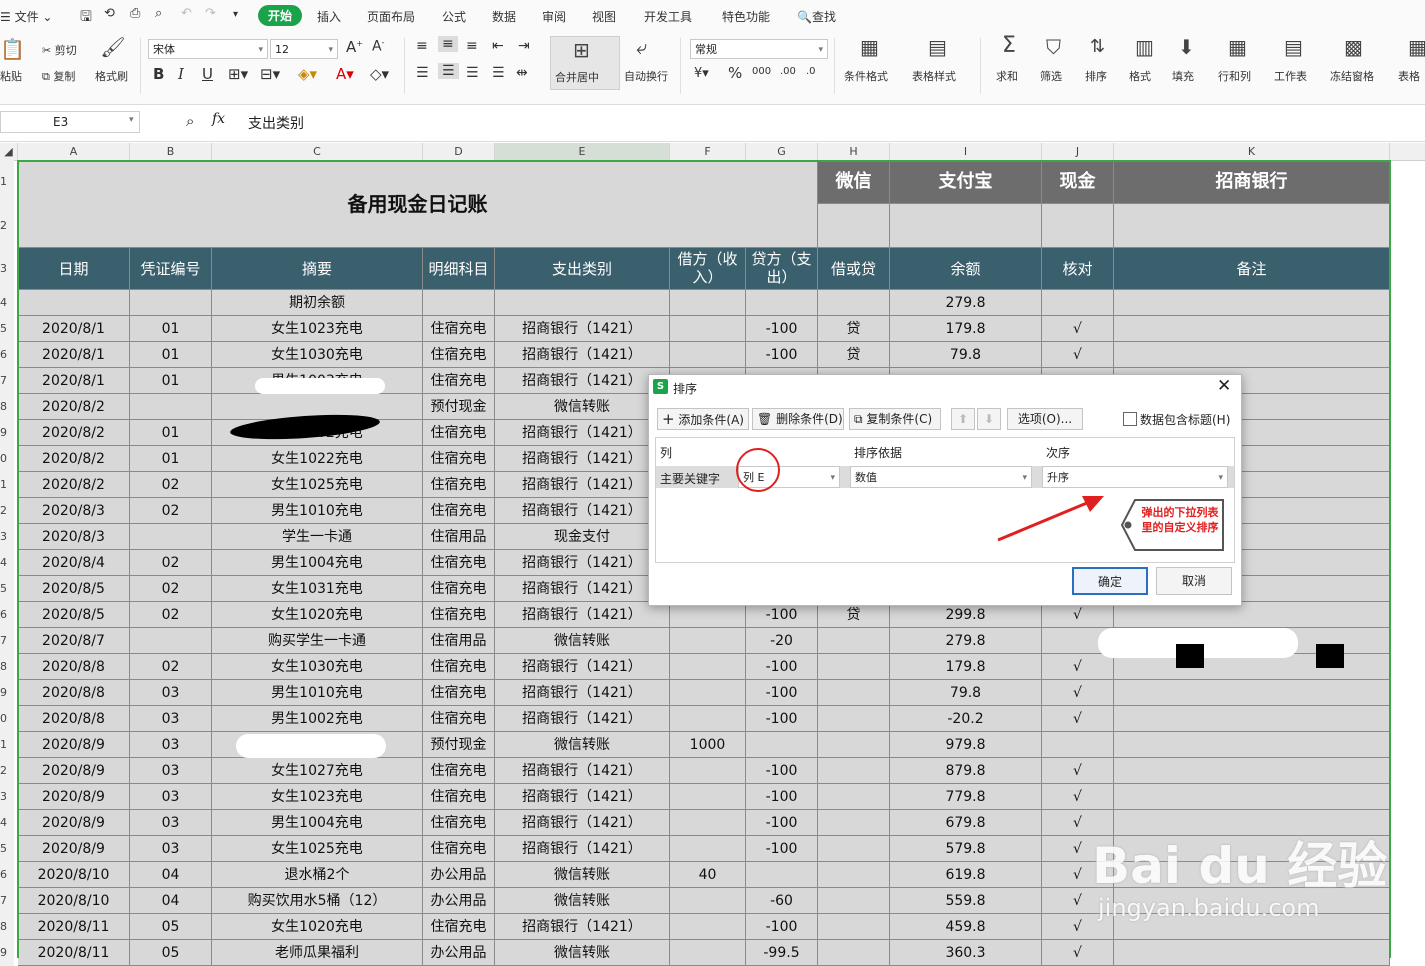 This screenshot has width=1425, height=966. Describe the element at coordinates (317, 511) in the screenshot. I see `cell-summary: 男生1010充电` at that location.